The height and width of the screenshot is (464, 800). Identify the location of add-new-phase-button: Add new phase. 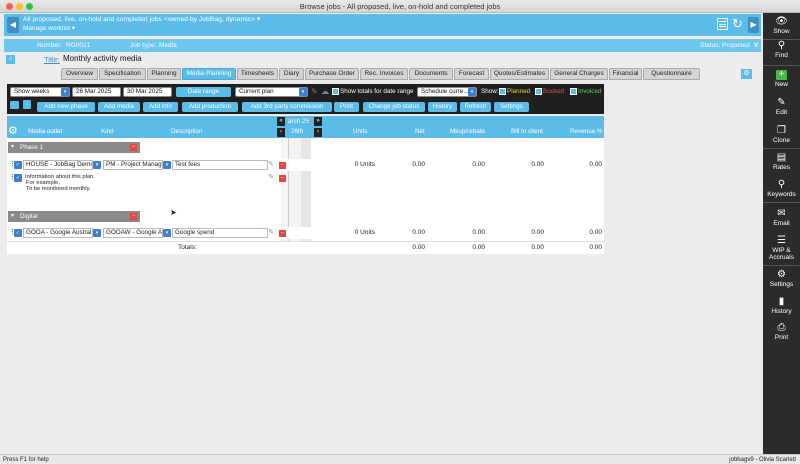
(66, 107).